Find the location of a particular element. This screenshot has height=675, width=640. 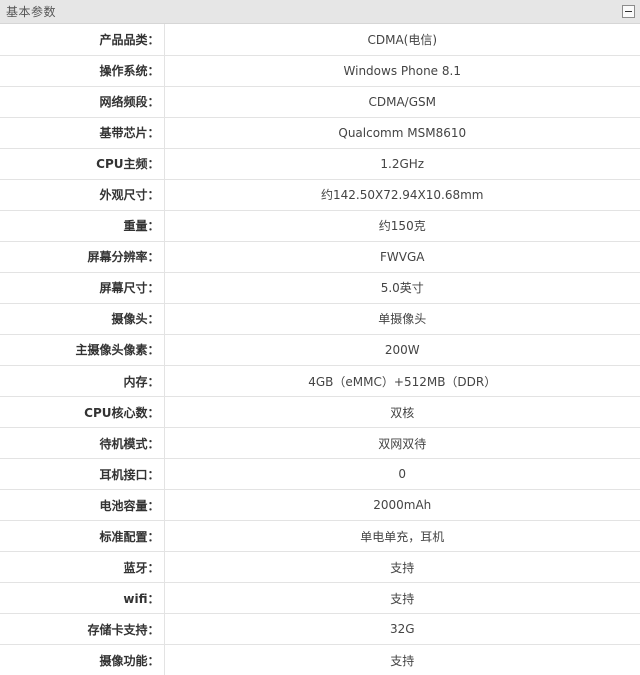

param-row: CPU核心数： 双核 is located at coordinates (320, 412).